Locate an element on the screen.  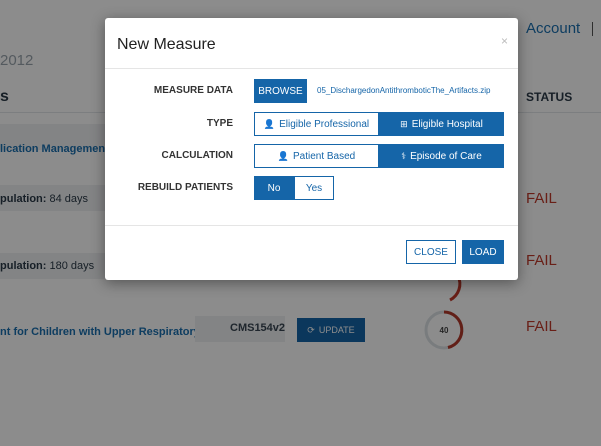
calc-option-episode-of-care: ⚕ Episode of Care is located at coordinates (441, 156).